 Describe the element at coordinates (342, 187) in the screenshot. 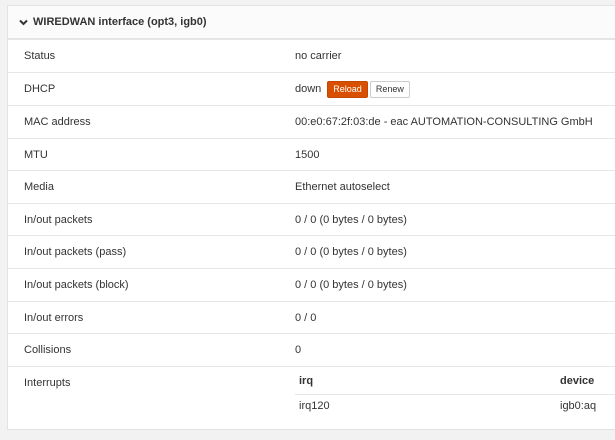

I see `media-value: Ethernet autoselect` at that location.